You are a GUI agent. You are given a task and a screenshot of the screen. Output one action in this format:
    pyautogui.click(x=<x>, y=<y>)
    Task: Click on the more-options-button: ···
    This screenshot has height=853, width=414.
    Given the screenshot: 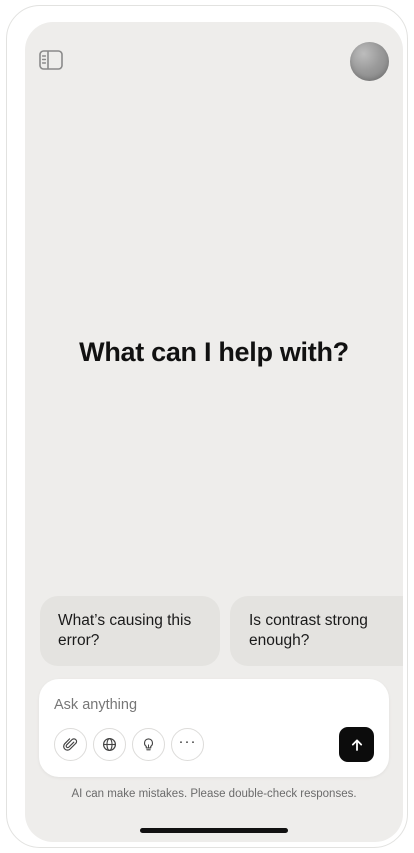 What is the action you would take?
    pyautogui.click(x=187, y=744)
    